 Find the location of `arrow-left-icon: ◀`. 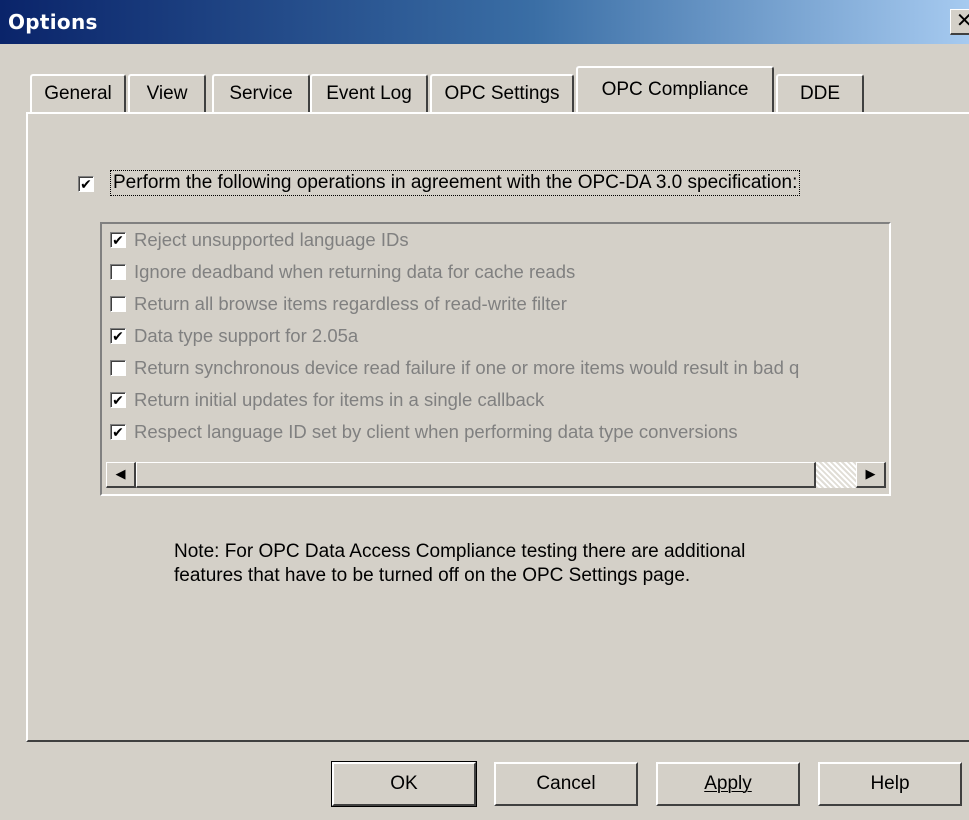

arrow-left-icon: ◀ is located at coordinates (120, 473).